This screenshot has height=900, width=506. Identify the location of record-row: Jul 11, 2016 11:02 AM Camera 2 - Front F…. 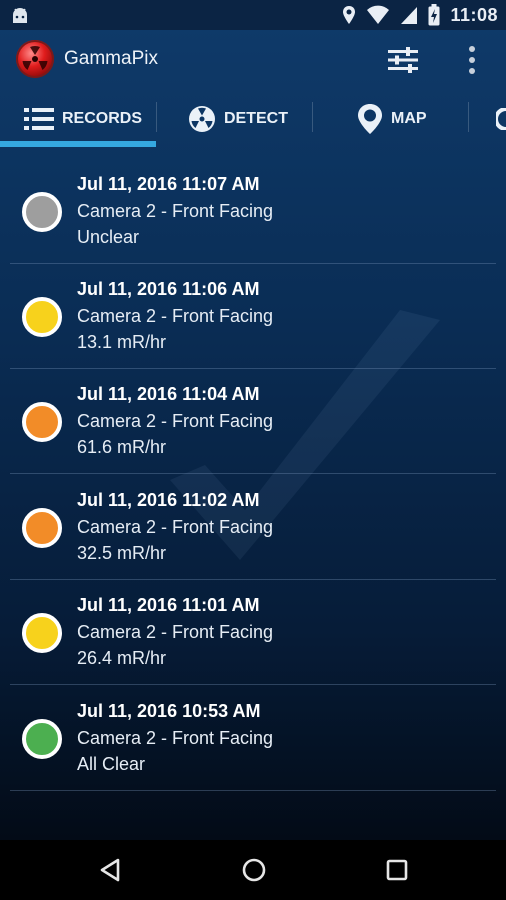
(253, 527).